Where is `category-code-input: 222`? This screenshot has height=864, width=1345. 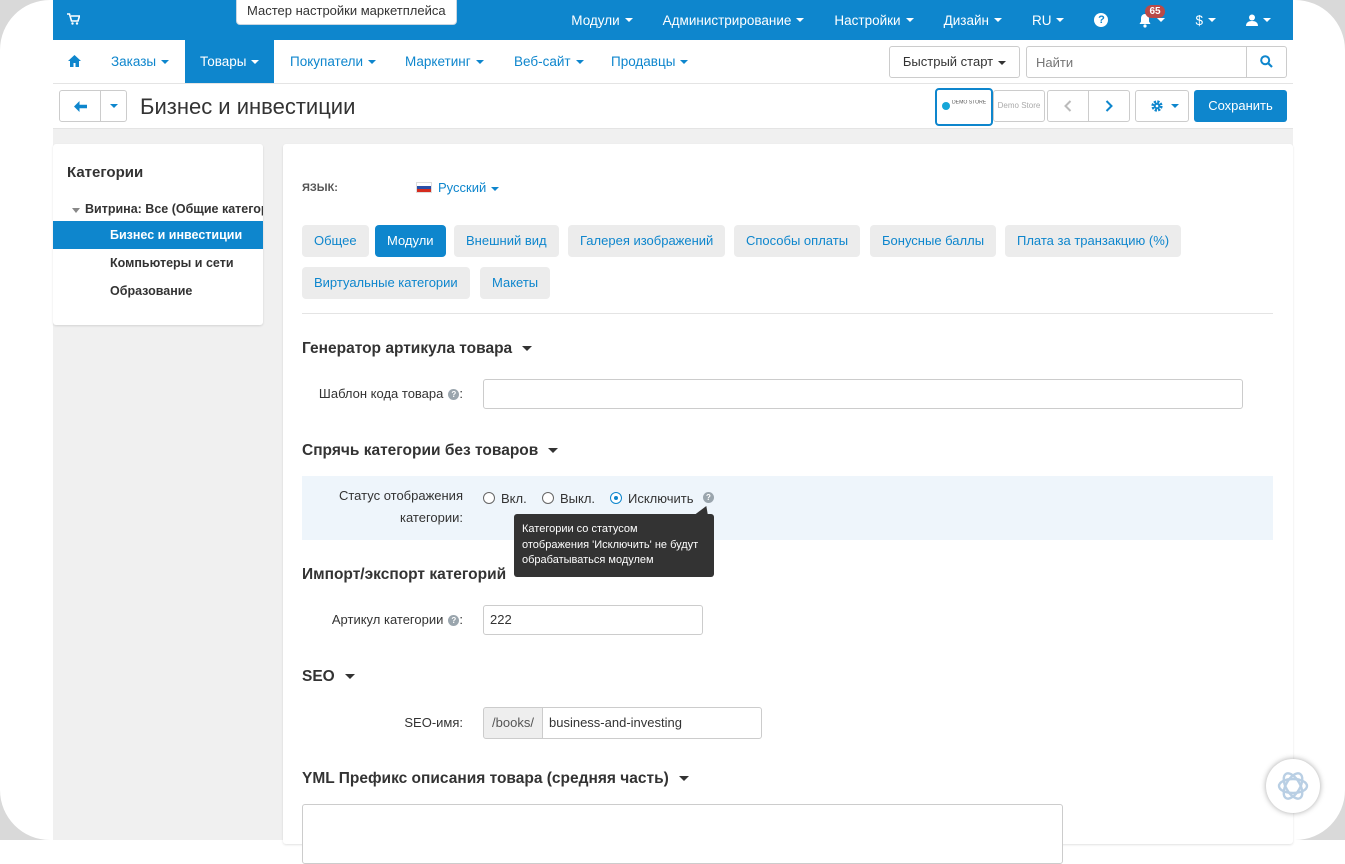
category-code-input: 222 is located at coordinates (593, 620).